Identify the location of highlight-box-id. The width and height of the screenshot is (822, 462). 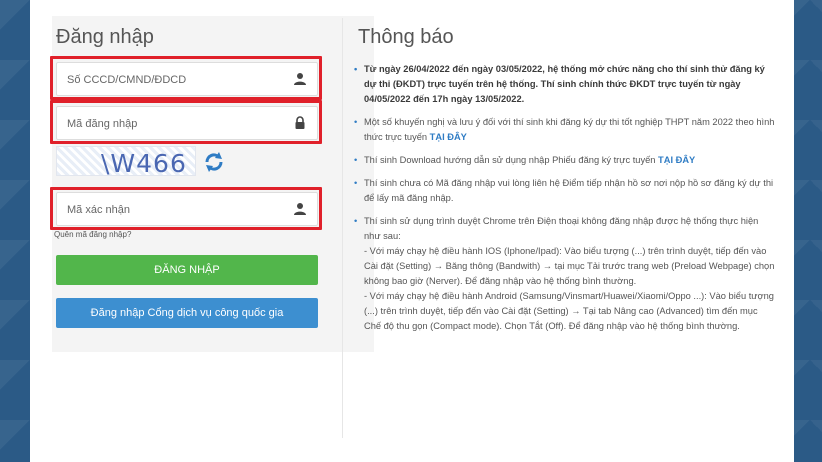
(186, 78).